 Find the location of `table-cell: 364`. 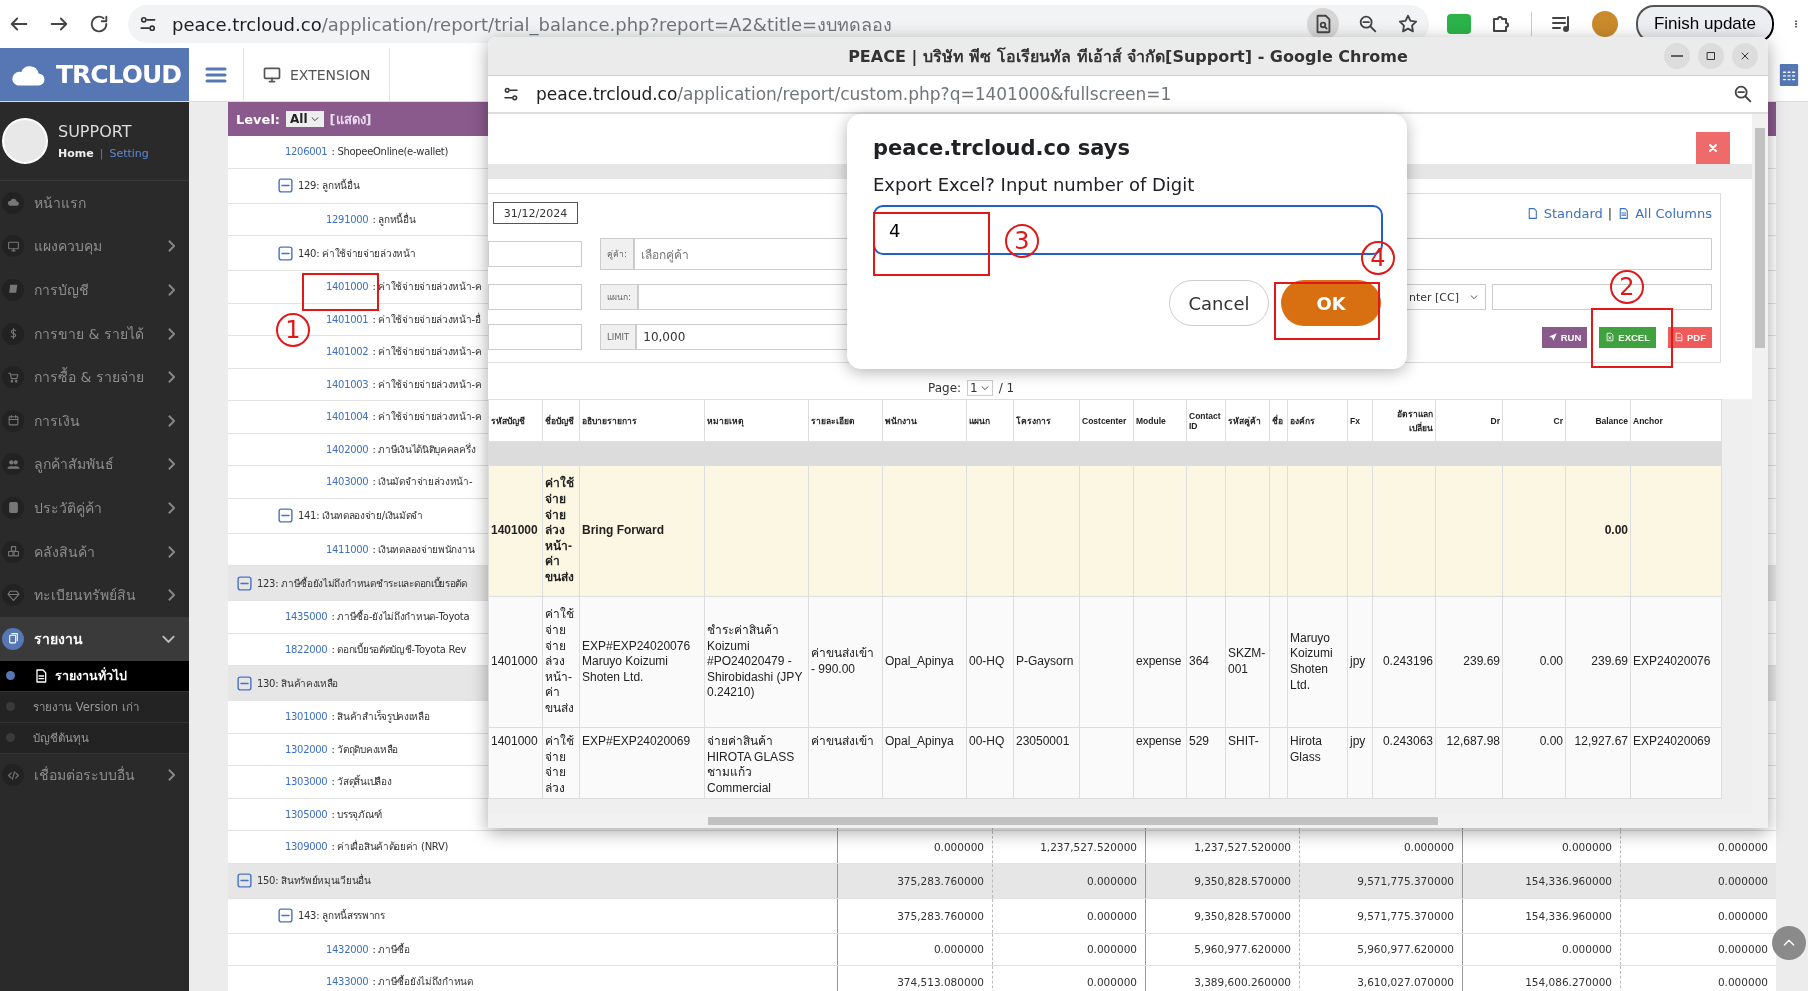

table-cell: 364 is located at coordinates (1199, 661).